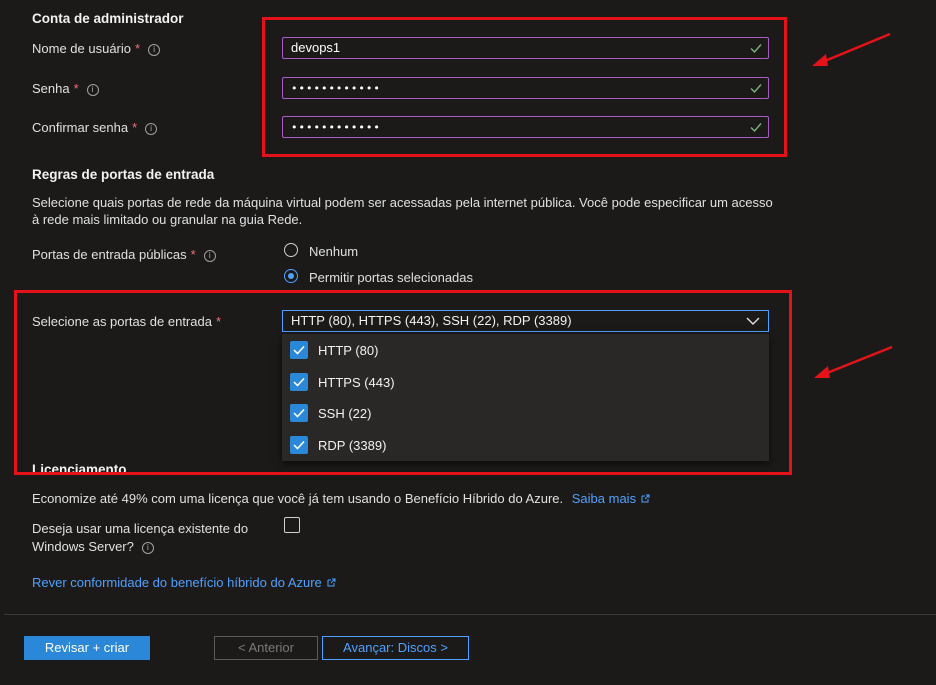 The width and height of the screenshot is (936, 685). I want to click on radio-none, so click(291, 250).